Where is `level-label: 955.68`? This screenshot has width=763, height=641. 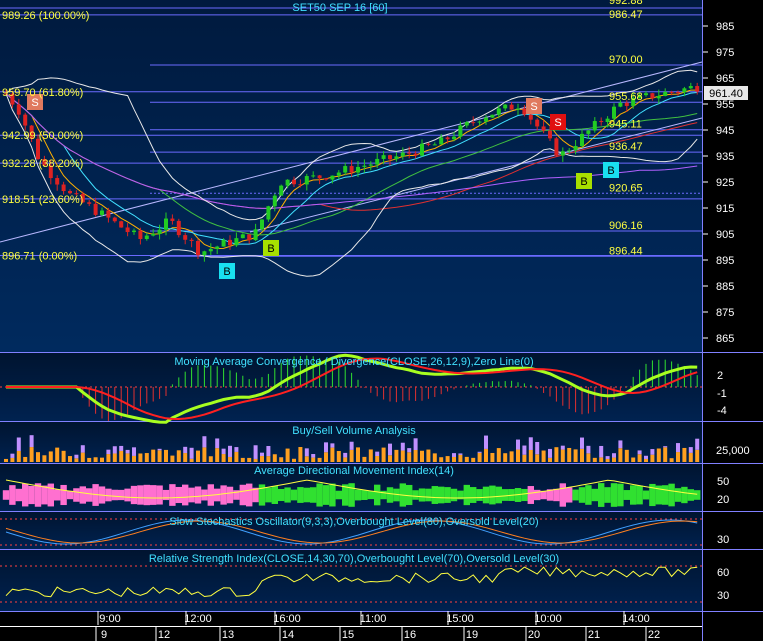
level-label: 955.68 is located at coordinates (626, 97).